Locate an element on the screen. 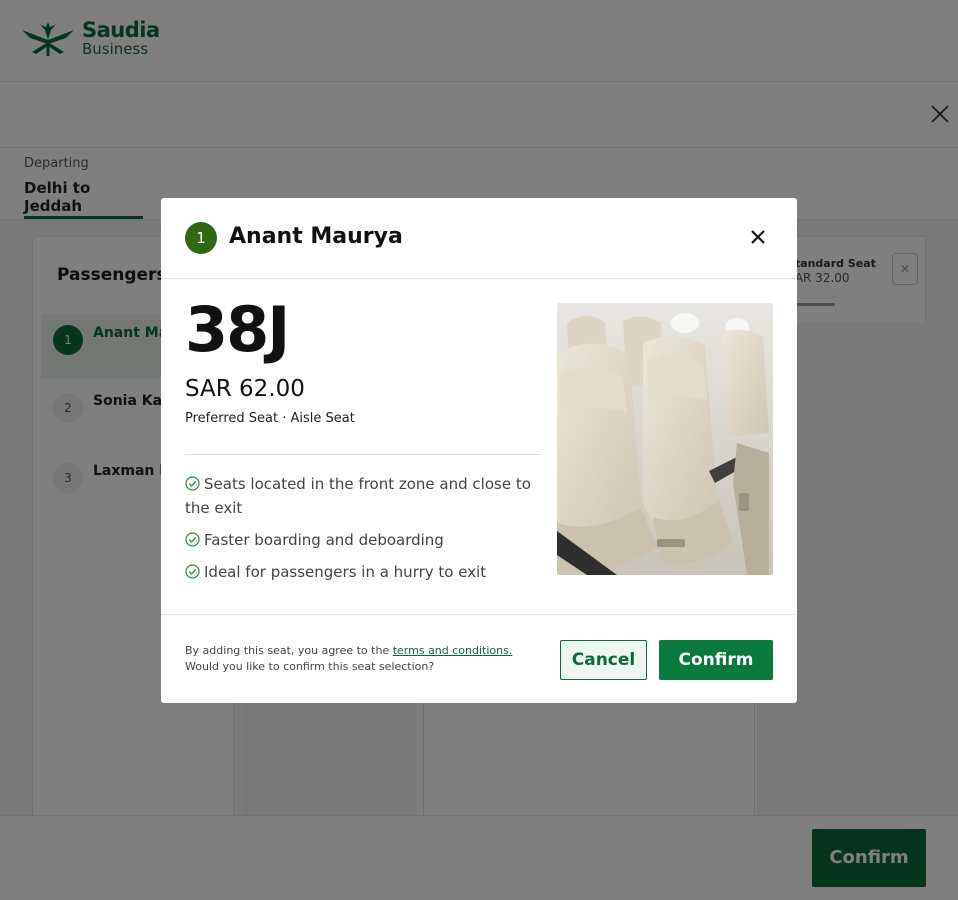 The width and height of the screenshot is (958, 900). seat-photo is located at coordinates (665, 439).